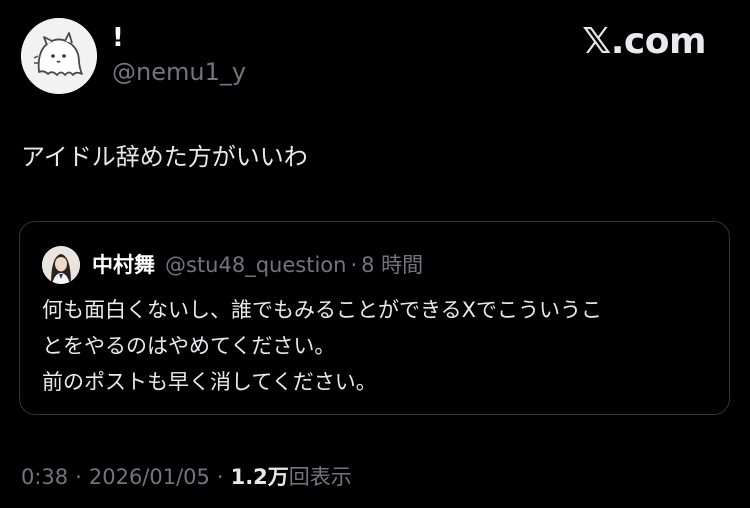 The image size is (750, 508). I want to click on quoted-post-time: 8 時間, so click(392, 265).